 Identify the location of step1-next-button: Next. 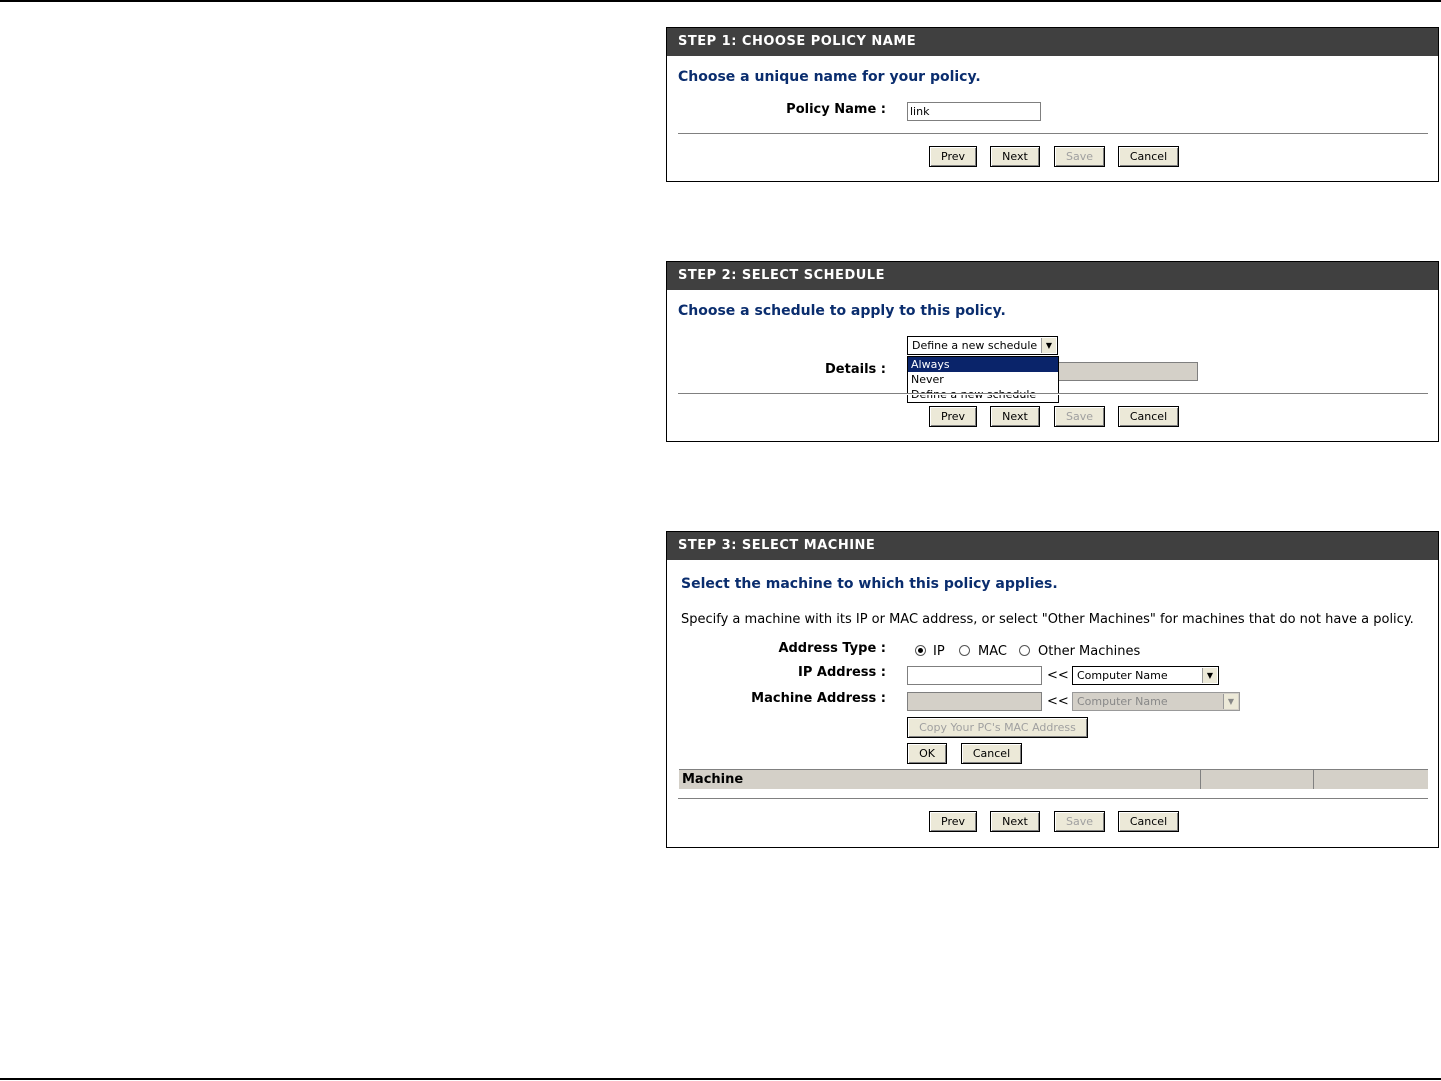
(1015, 156).